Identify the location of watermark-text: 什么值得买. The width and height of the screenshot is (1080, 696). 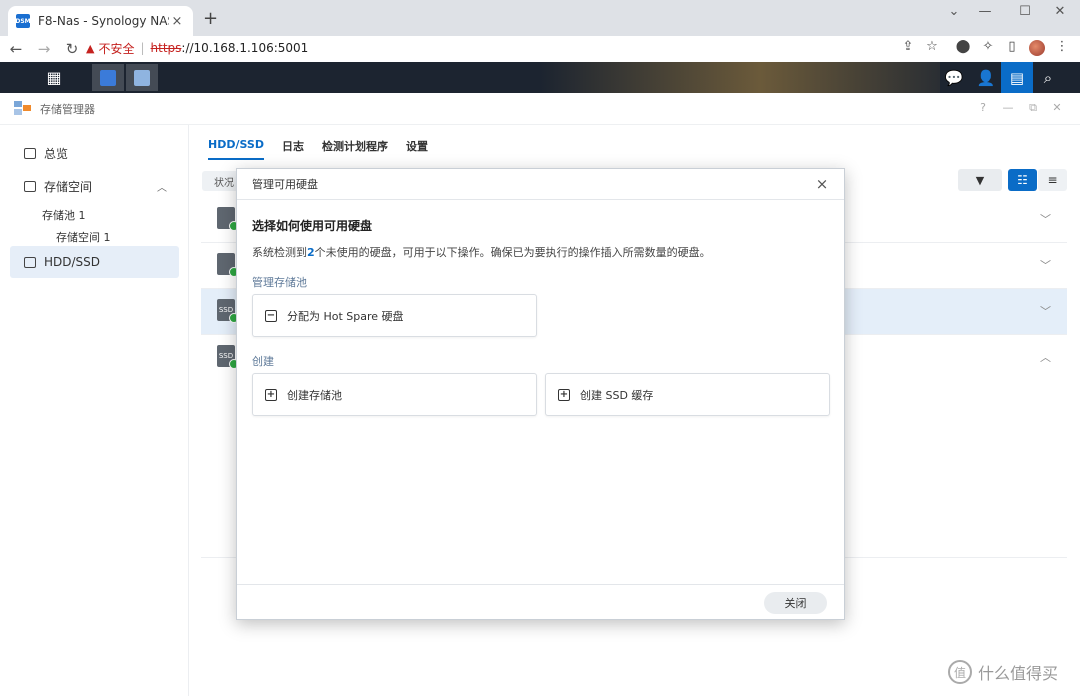
(1018, 673).